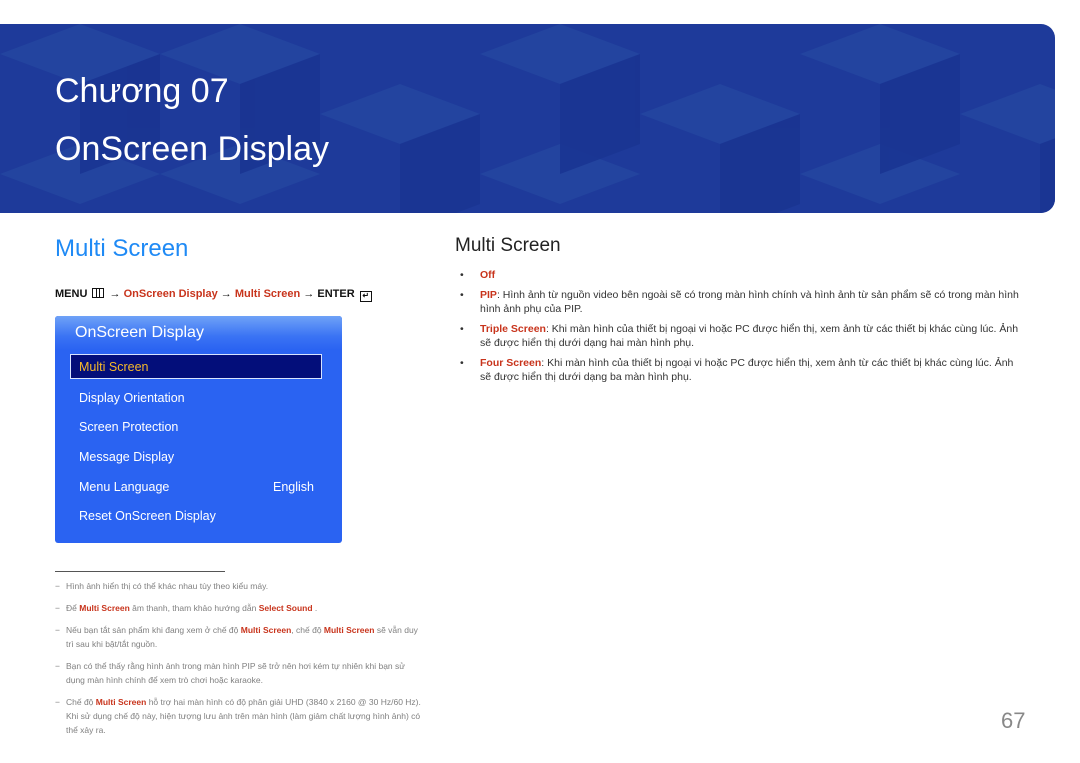  What do you see at coordinates (98, 293) in the screenshot?
I see `menu-grid-icon` at bounding box center [98, 293].